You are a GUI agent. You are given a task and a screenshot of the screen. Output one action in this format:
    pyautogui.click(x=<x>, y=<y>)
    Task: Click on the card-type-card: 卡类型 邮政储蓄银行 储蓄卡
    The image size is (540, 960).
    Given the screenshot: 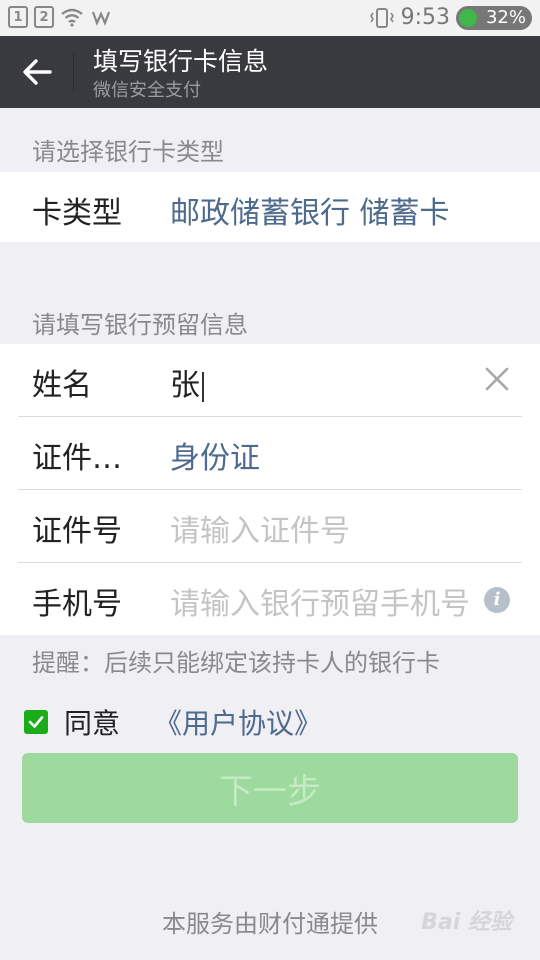 What is the action you would take?
    pyautogui.click(x=270, y=207)
    